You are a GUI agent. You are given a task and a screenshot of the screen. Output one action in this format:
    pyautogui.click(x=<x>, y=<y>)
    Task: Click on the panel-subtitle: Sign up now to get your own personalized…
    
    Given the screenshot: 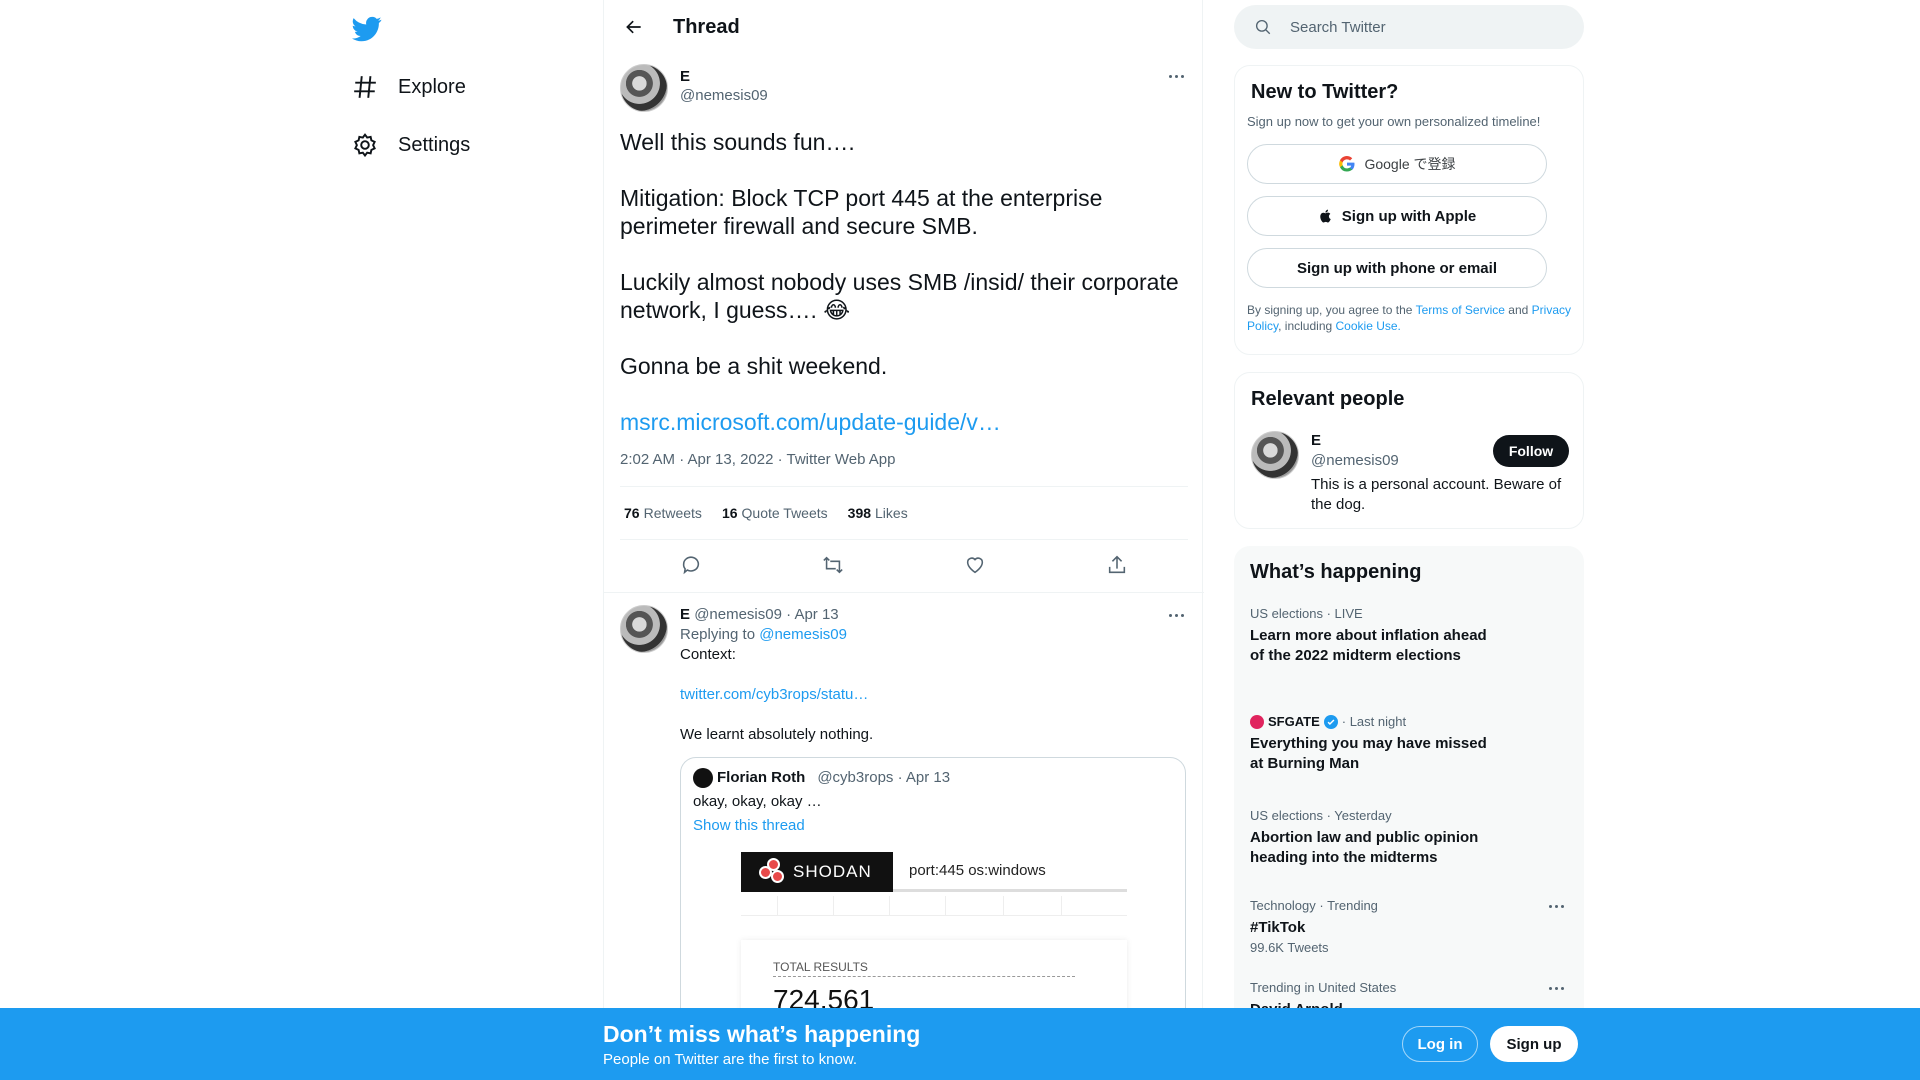 What is the action you would take?
    pyautogui.click(x=1394, y=121)
    